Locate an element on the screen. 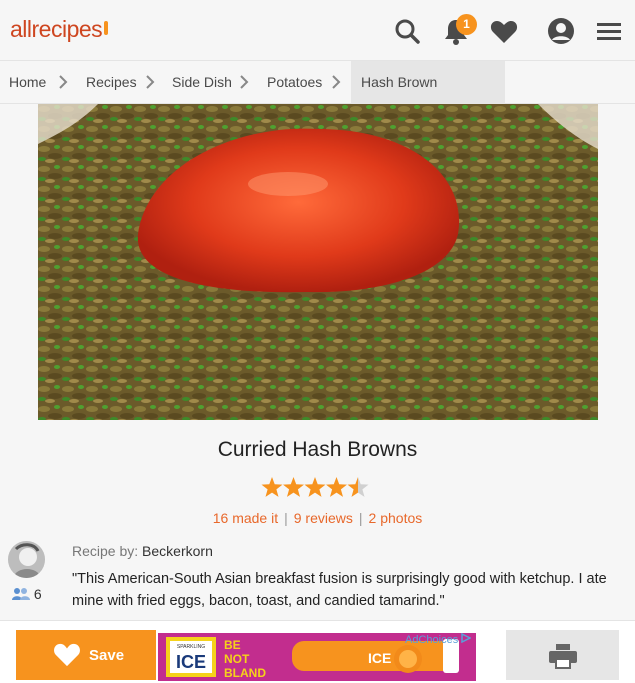 This screenshot has height=683, width=635. ad-tagline-1: BE is located at coordinates (232, 645).